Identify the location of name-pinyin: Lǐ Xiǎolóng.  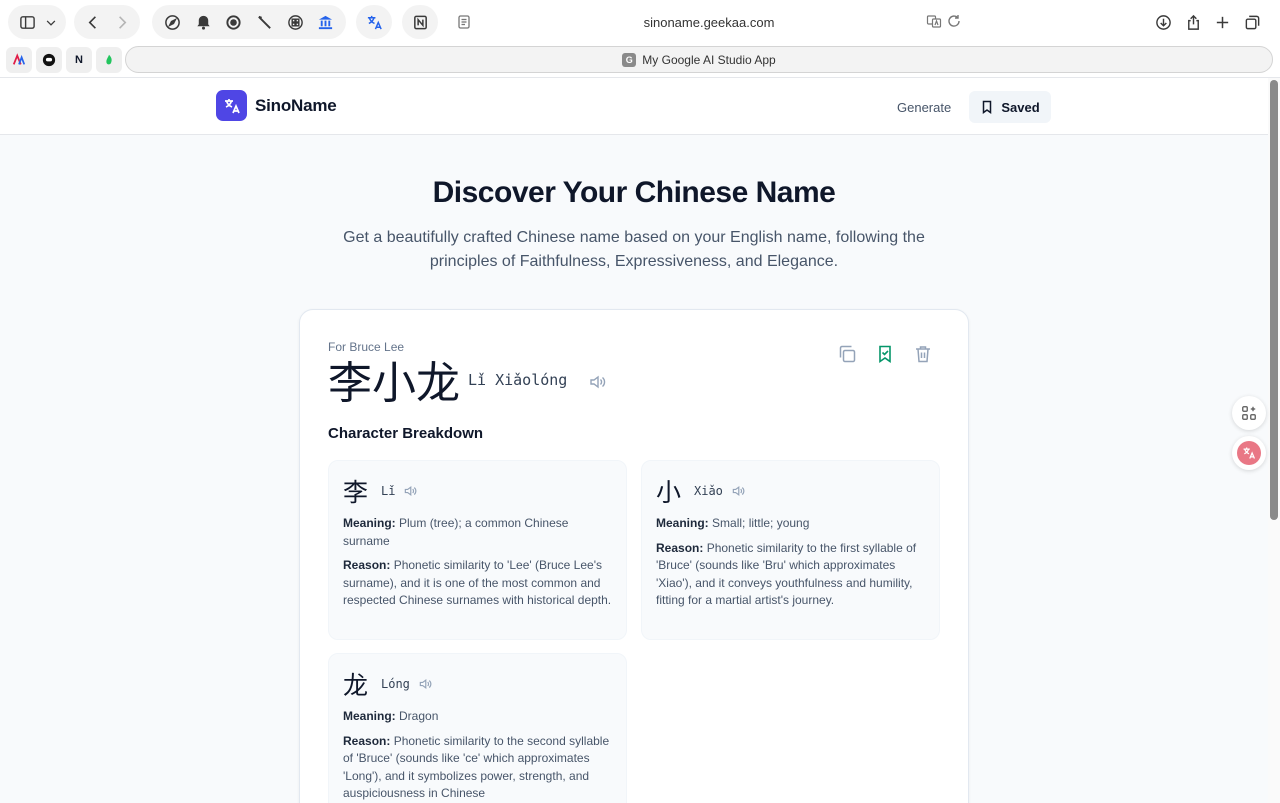
(518, 380).